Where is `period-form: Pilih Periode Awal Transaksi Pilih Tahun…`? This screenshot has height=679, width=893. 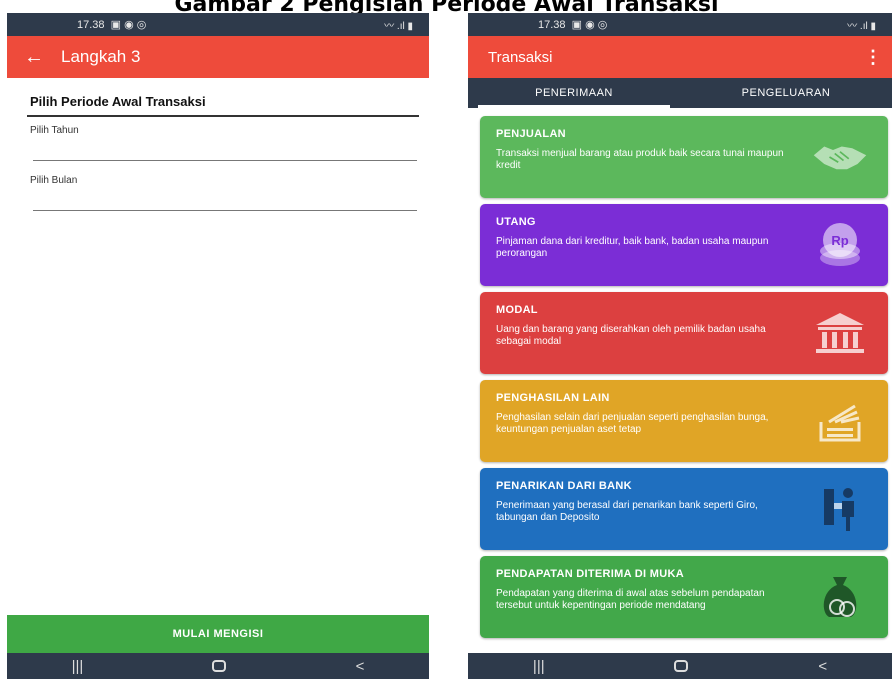 period-form: Pilih Periode Awal Transaksi Pilih Tahun… is located at coordinates (218, 144).